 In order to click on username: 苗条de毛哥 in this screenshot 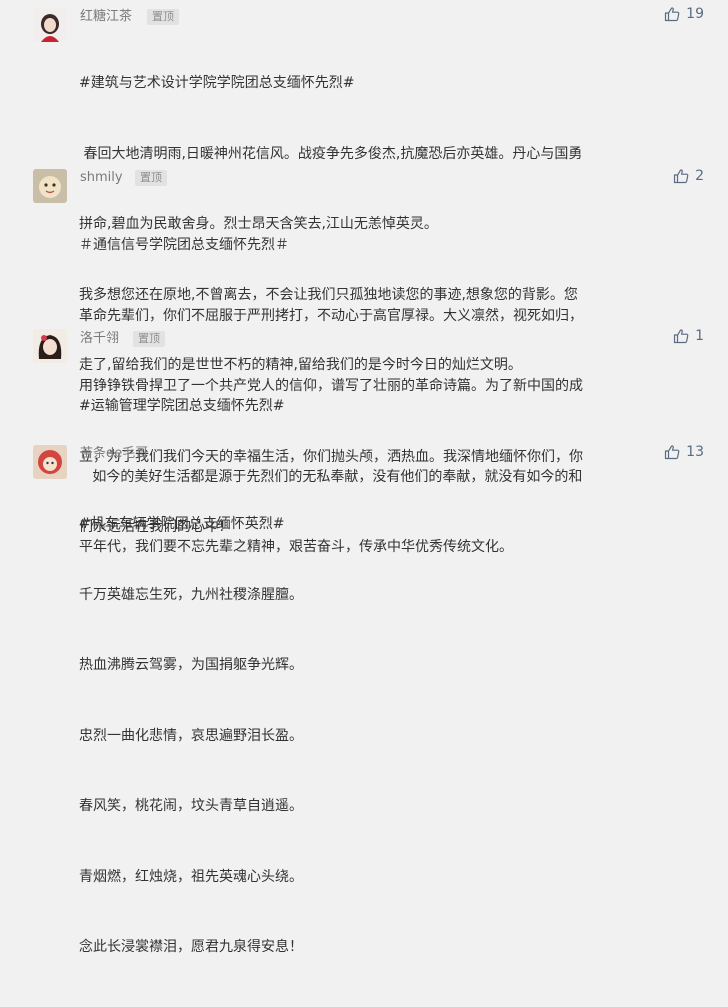, I will do `click(114, 454)`.